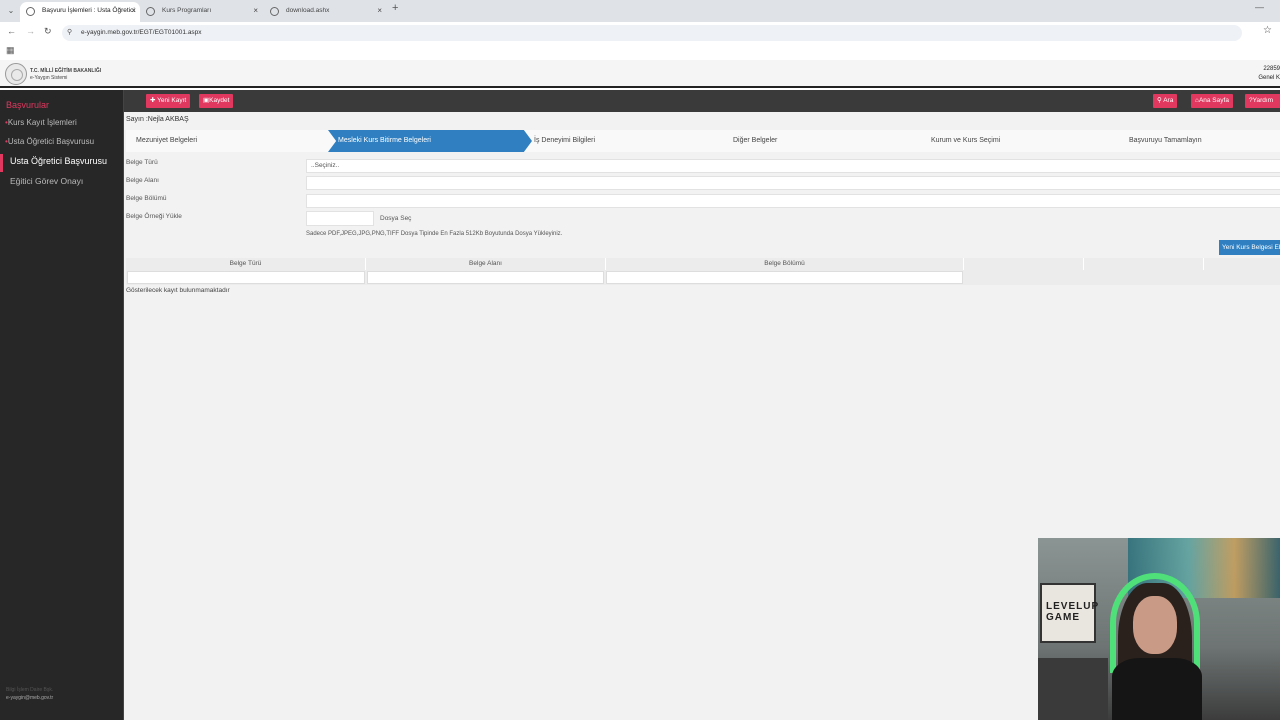 This screenshot has height=720, width=1280. Describe the element at coordinates (178, 290) in the screenshot. I see `empty-table-message: Gösterilecek kayıt bulunmamaktadır` at that location.